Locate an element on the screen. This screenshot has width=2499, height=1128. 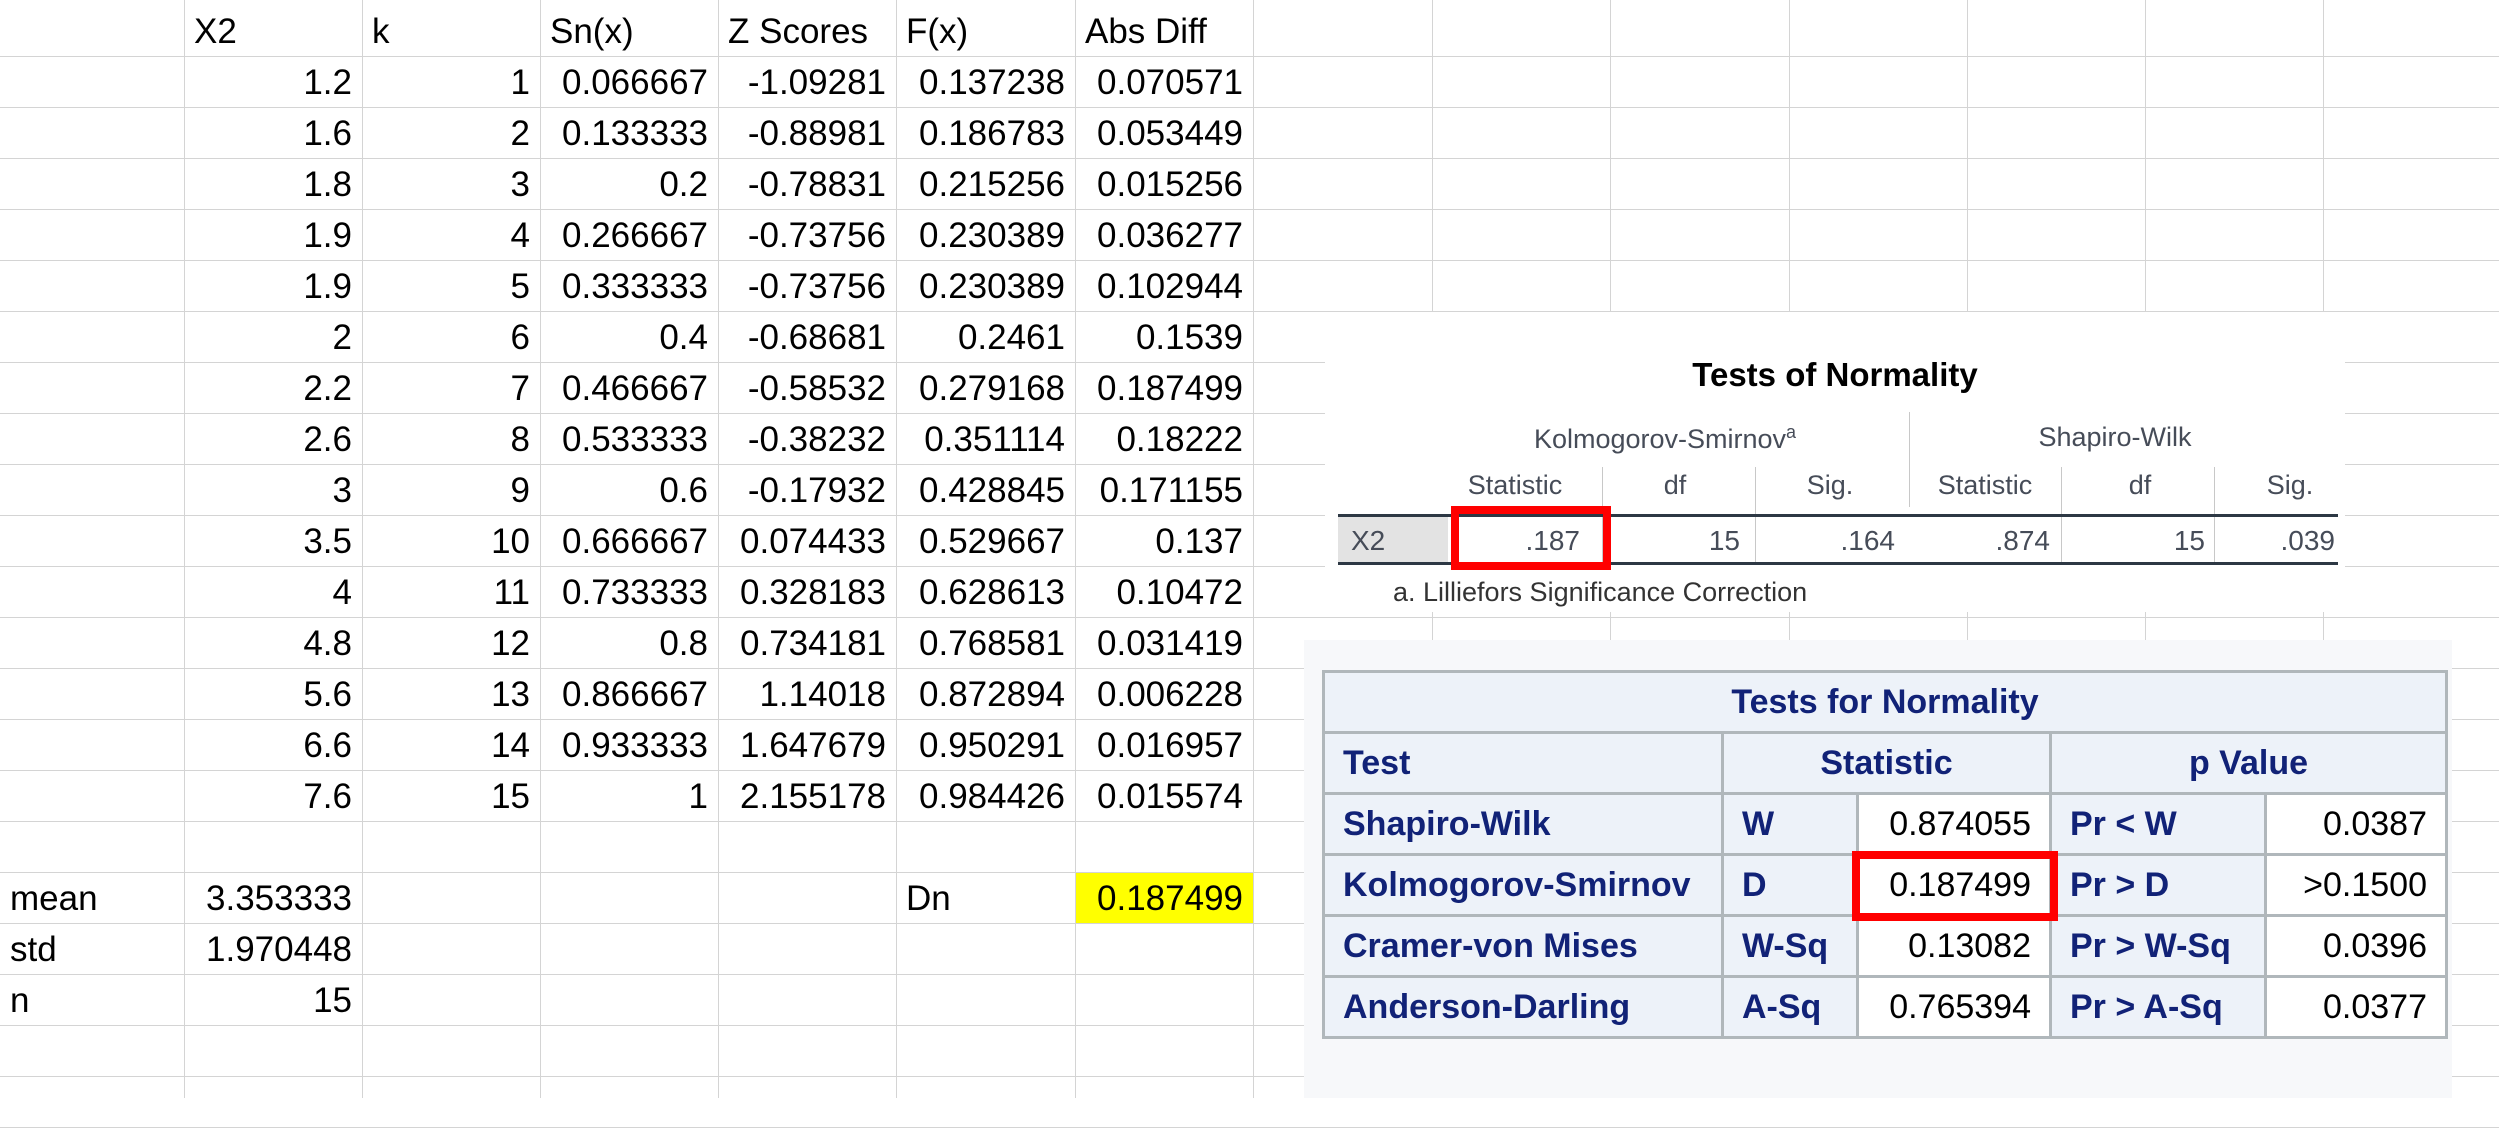
data-cell: 0.666667 is located at coordinates (629, 541).